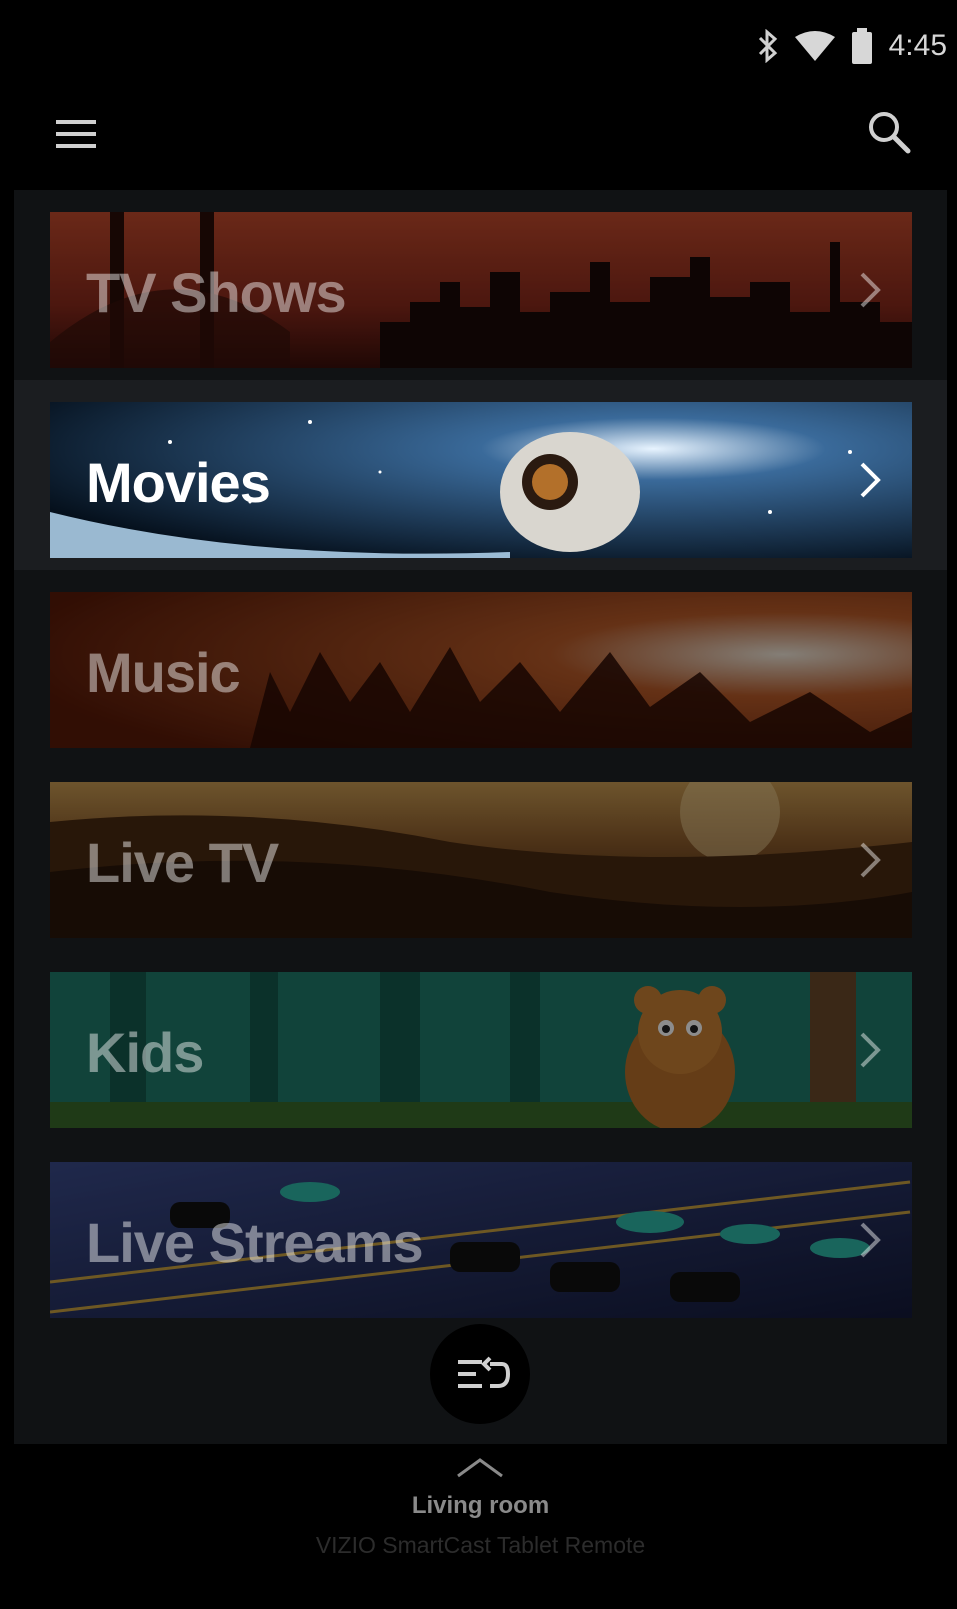 The width and height of the screenshot is (957, 1609). I want to click on app-bar, so click(480, 135).